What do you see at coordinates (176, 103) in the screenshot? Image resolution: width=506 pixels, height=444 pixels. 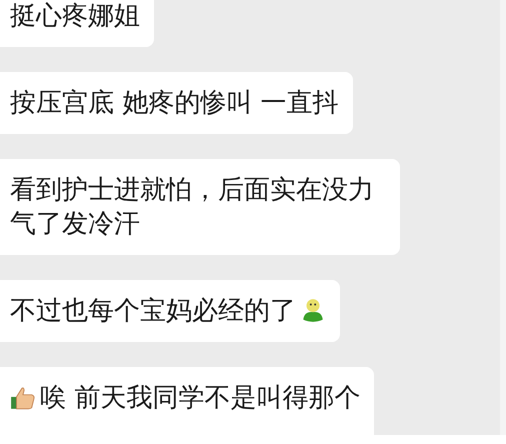 I see `message-bubble: 按压宫底 她疼的惨叫 一直抖` at bounding box center [176, 103].